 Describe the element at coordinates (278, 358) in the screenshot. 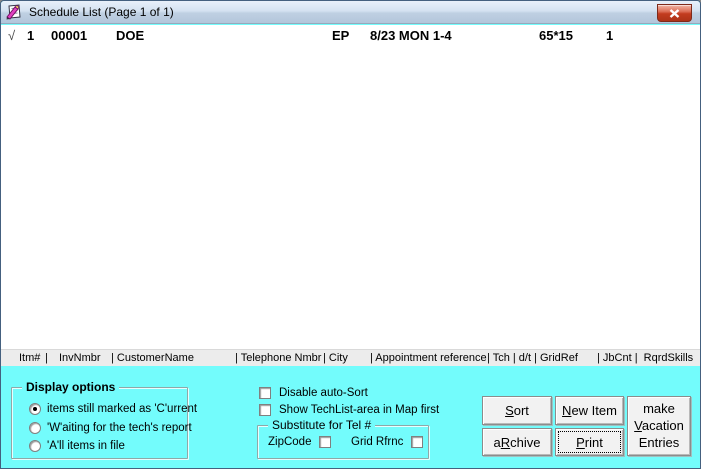

I see `col-telephone: | Telephone Nmbr` at that location.